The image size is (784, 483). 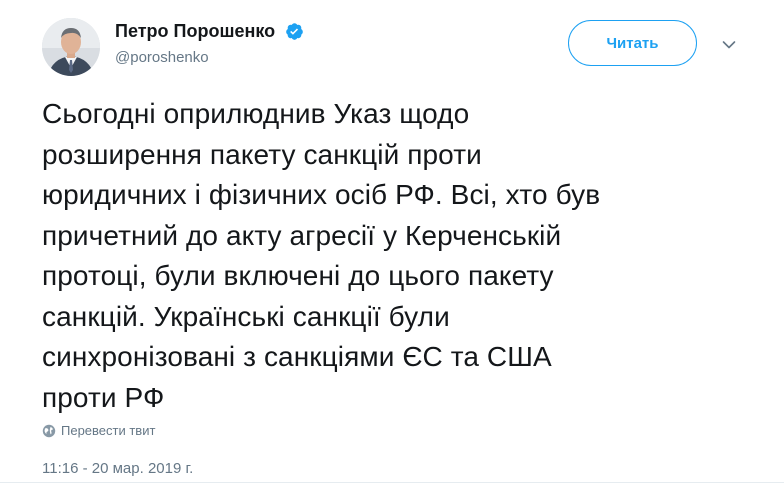 I want to click on chevron-down-icon, so click(x=729, y=45).